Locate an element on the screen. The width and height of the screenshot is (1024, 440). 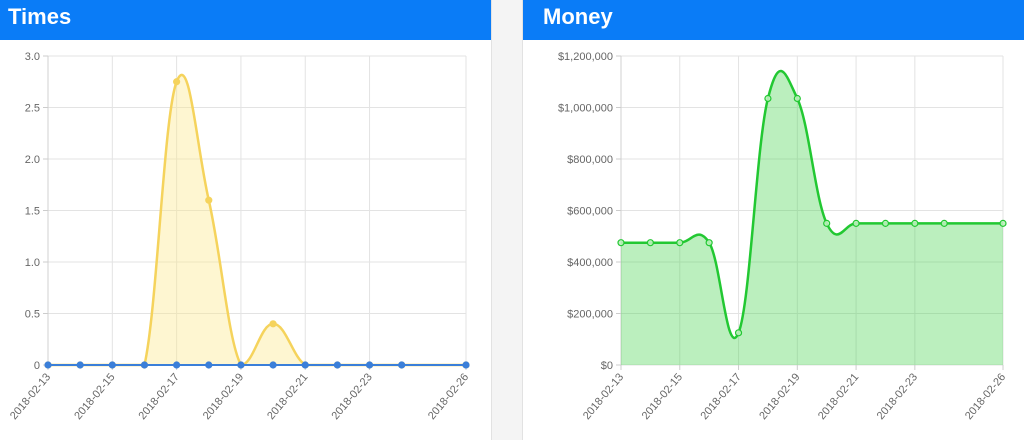
times-ytick-label: 0.5 is located at coordinates (32, 315).